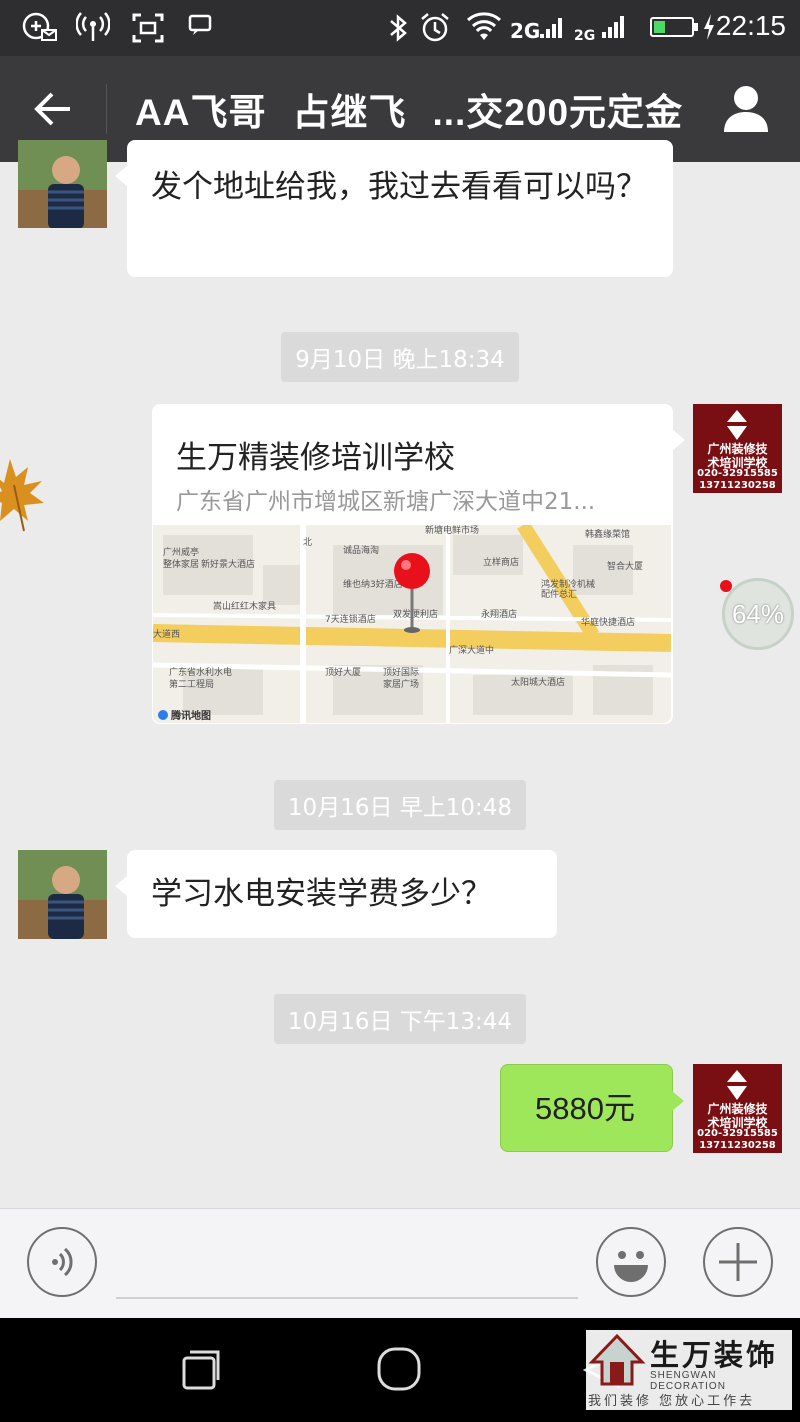 The width and height of the screenshot is (800, 1422). What do you see at coordinates (350, 619) in the screenshot?
I see `map-label: 7天连锁酒店` at bounding box center [350, 619].